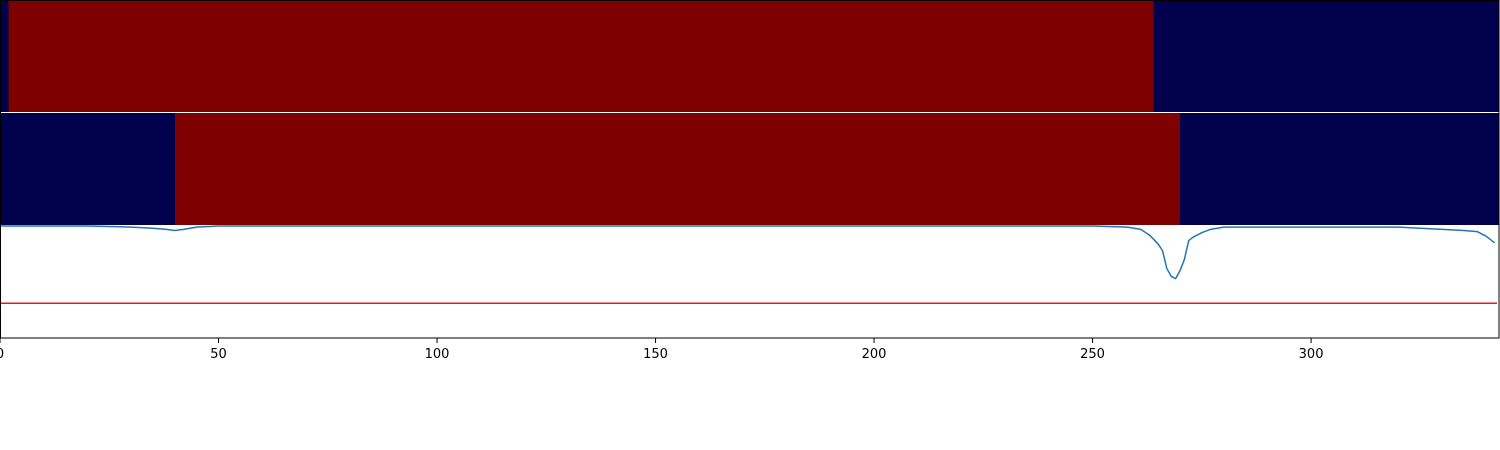  Describe the element at coordinates (2, 354) in the screenshot. I see `x-tick-label-0: 0` at that location.